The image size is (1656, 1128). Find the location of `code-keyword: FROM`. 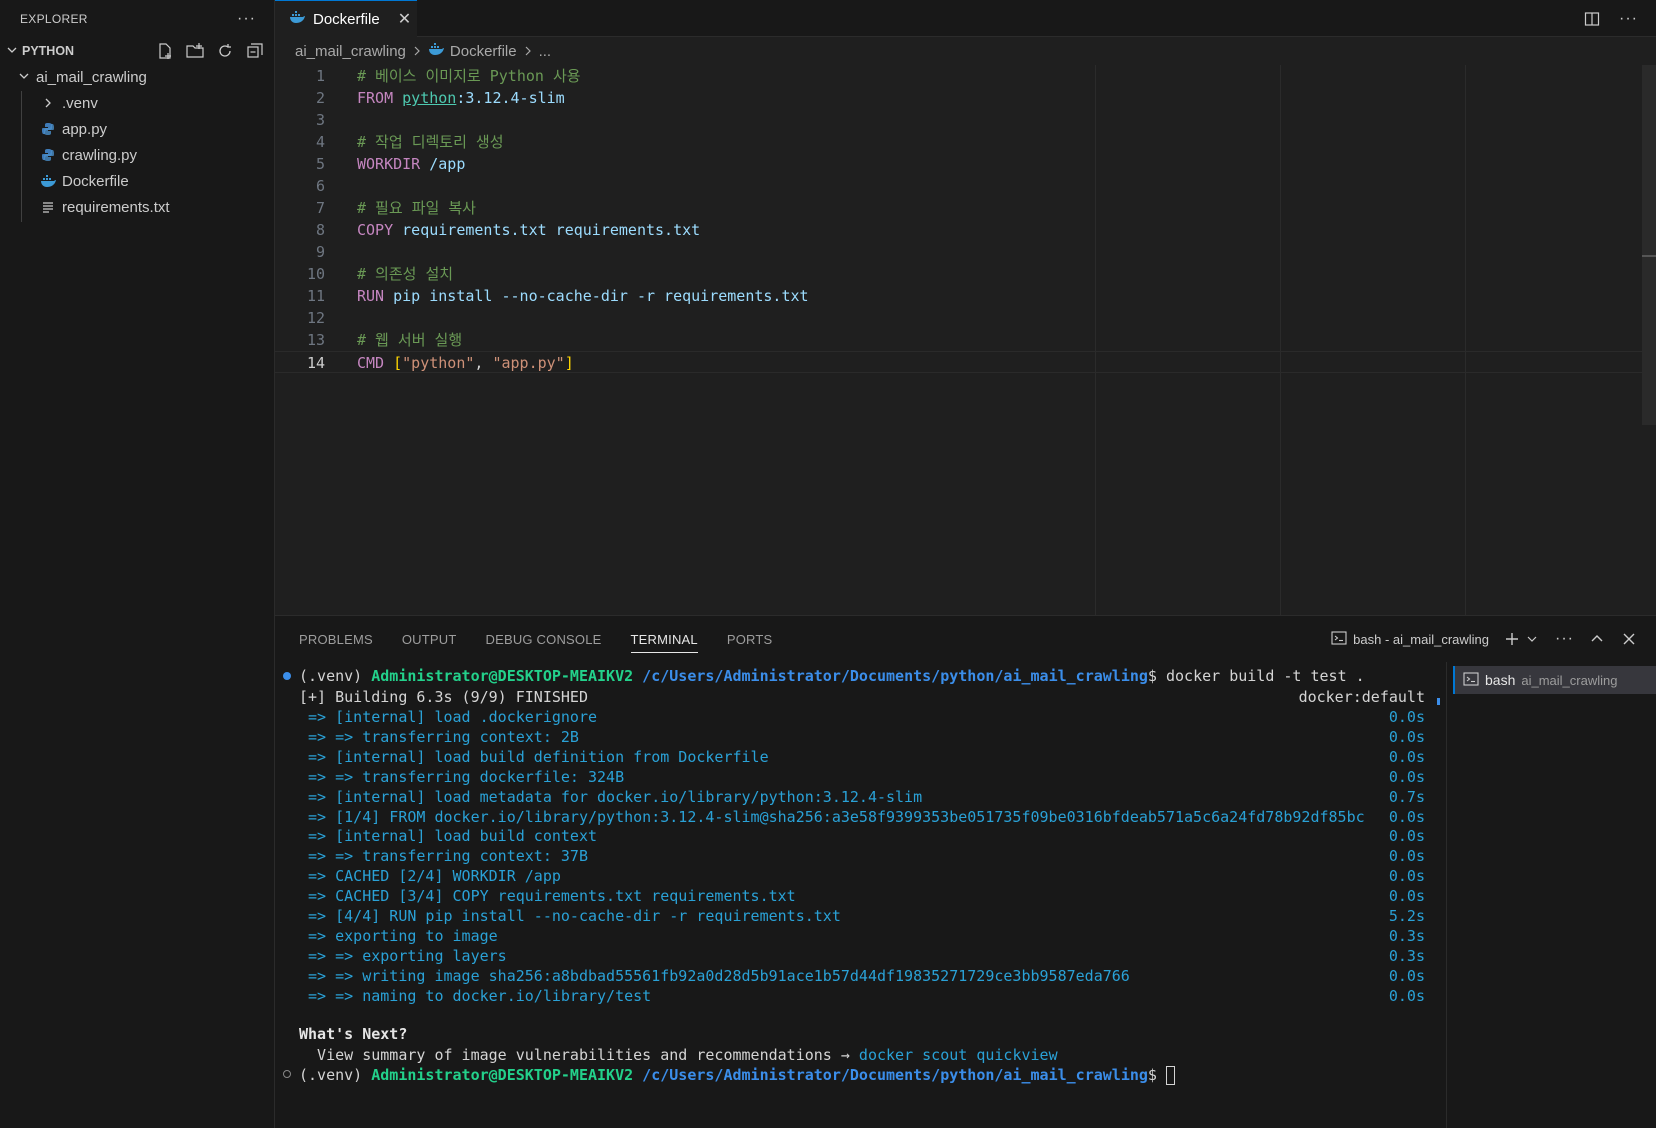

code-keyword: FROM is located at coordinates (375, 98).